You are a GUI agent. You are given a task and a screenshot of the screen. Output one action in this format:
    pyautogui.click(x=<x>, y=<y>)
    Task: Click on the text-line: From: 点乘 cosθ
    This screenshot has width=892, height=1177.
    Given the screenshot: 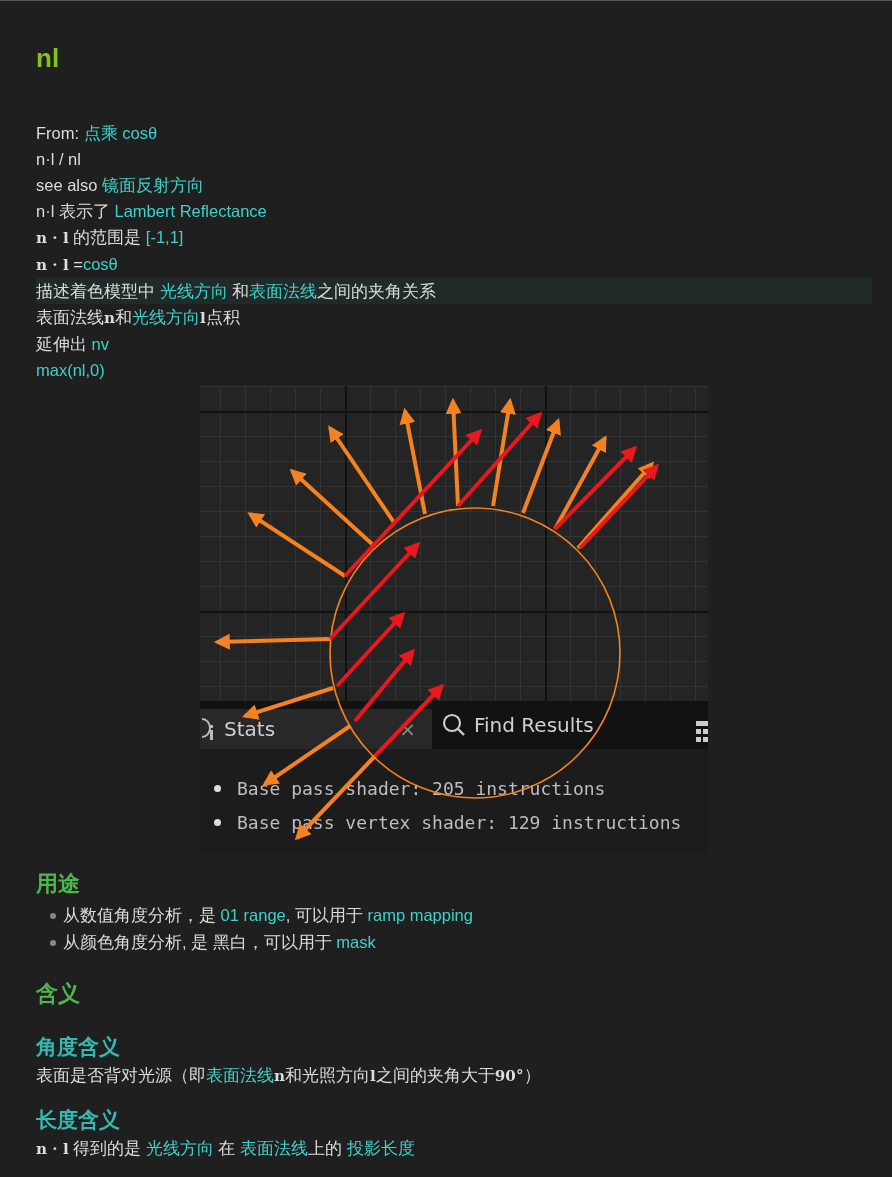 What is the action you would take?
    pyautogui.click(x=97, y=133)
    